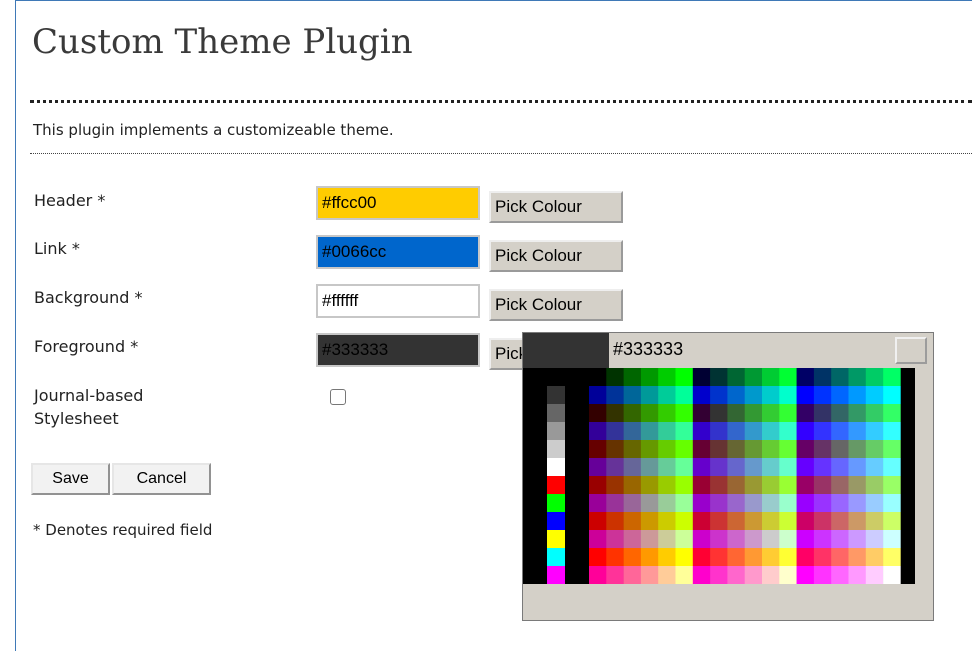 This screenshot has width=972, height=651. I want to click on cancel-button: Cancel, so click(161, 479).